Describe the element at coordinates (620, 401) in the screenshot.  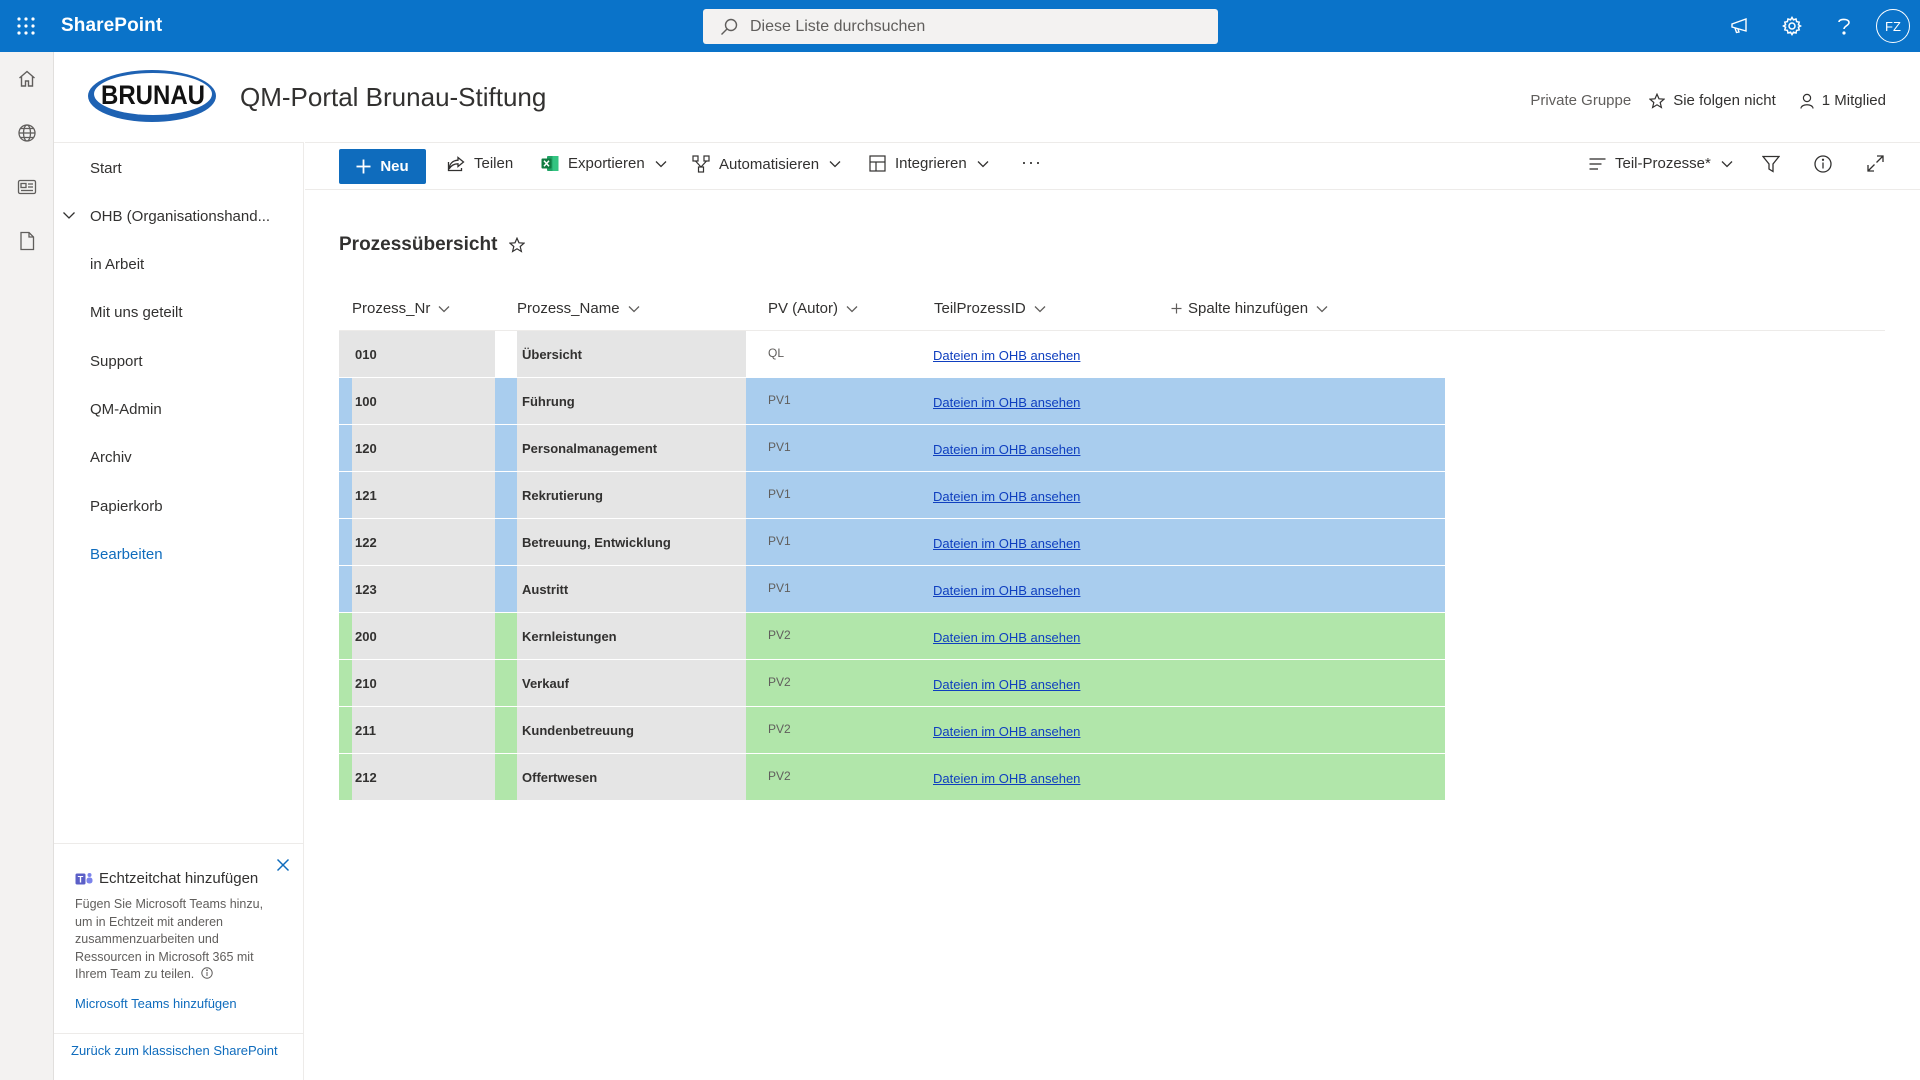
I see `cell-prozess-name: Führung` at that location.